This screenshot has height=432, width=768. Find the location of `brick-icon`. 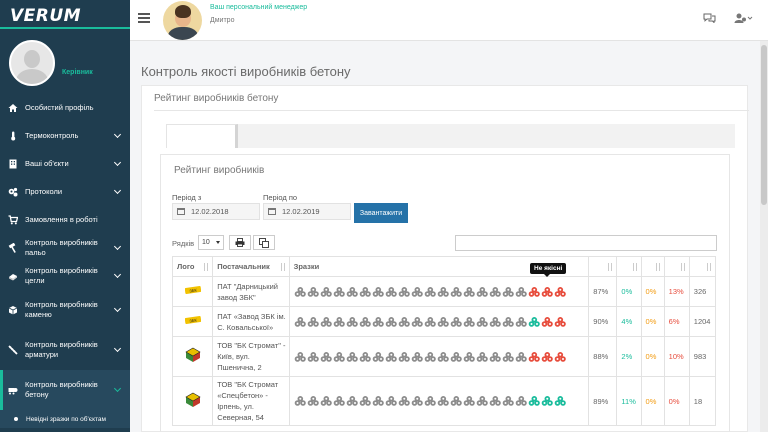

brick-icon is located at coordinates (13, 277).